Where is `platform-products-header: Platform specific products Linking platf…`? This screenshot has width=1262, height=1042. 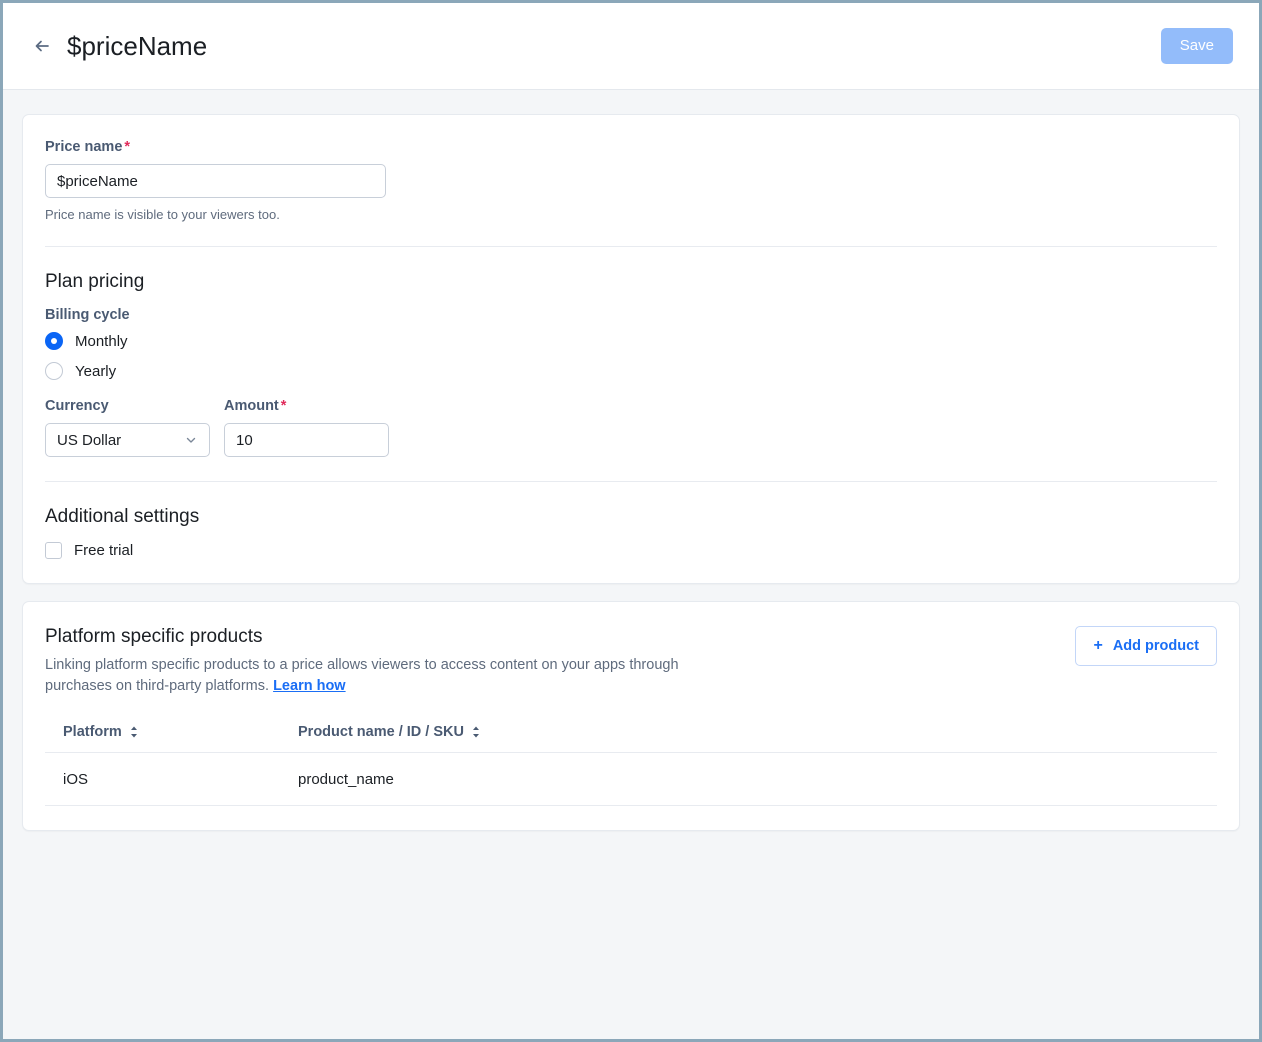 platform-products-header: Platform specific products Linking platf… is located at coordinates (631, 661).